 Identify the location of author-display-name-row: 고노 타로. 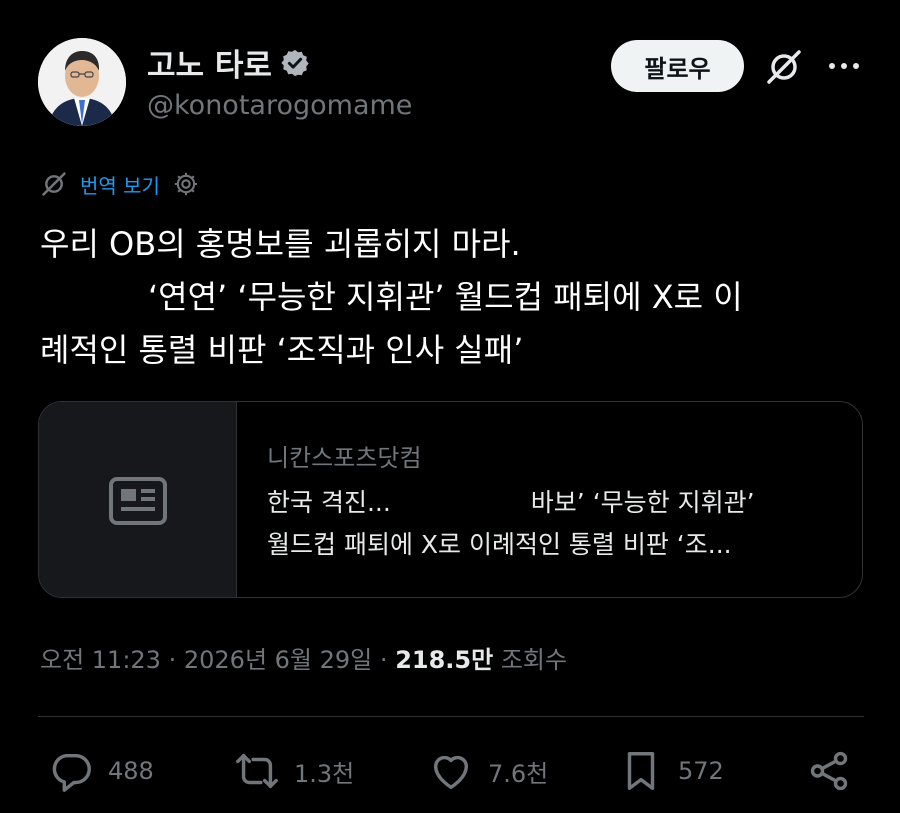
(228, 62).